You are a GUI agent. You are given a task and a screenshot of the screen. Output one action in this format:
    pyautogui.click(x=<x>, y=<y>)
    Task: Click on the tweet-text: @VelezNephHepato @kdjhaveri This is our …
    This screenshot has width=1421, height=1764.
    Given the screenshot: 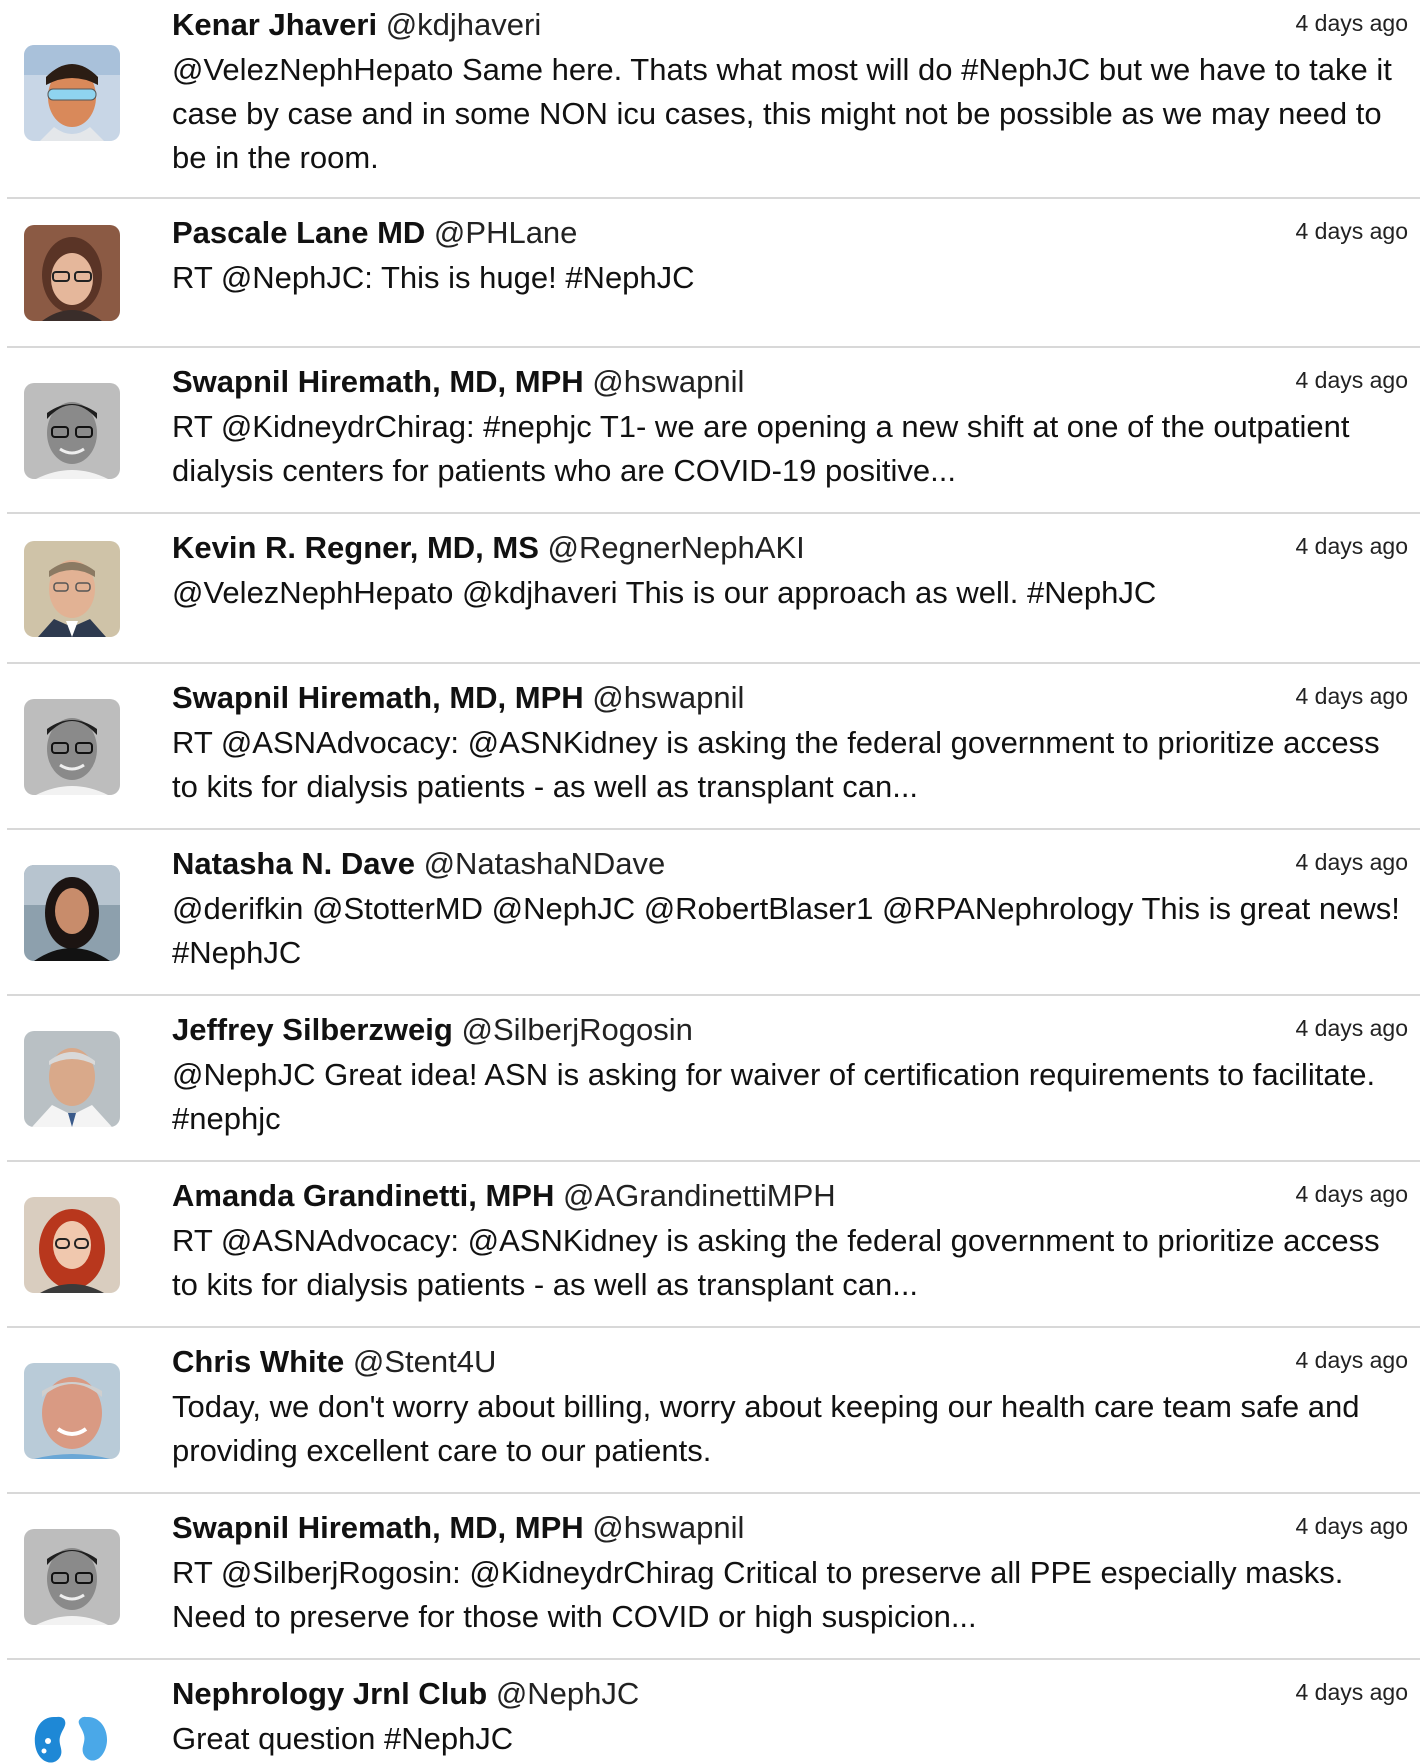 What is the action you would take?
    pyautogui.click(x=664, y=592)
    